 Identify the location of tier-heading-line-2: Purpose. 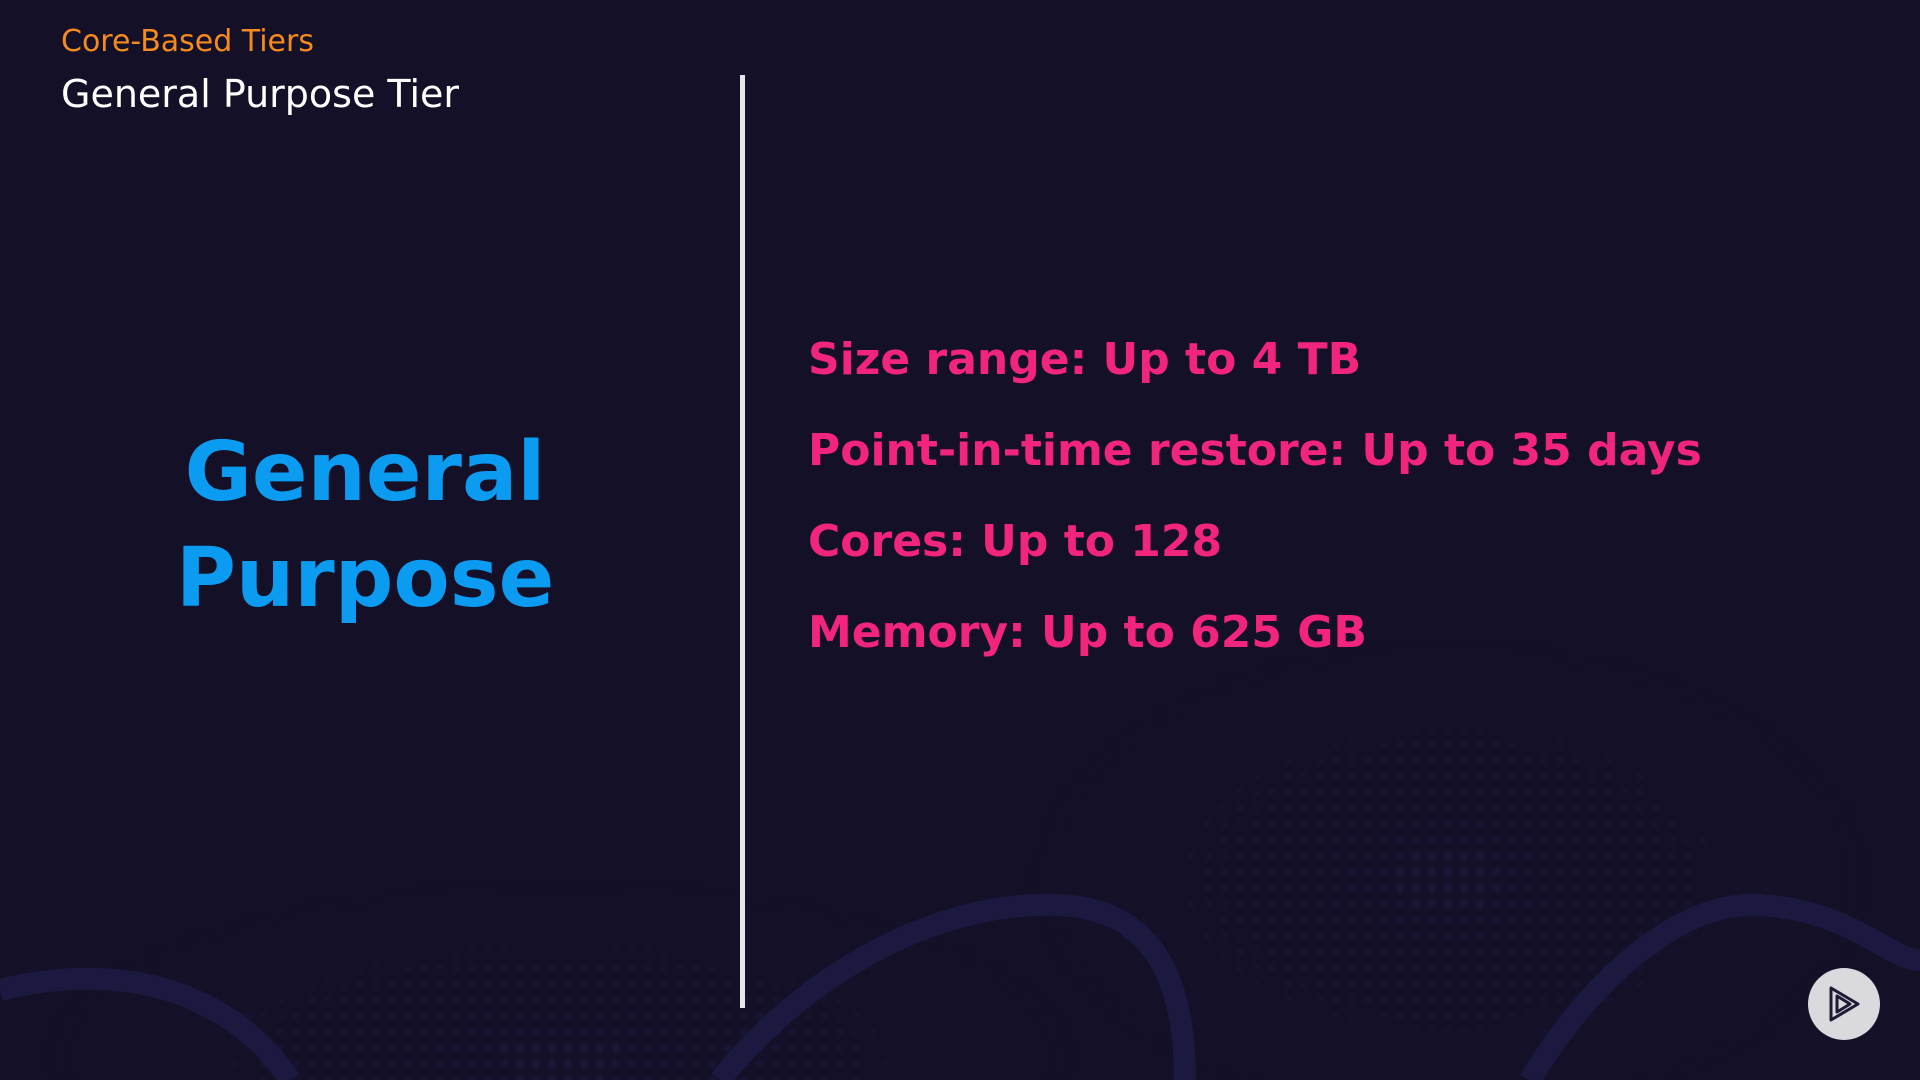
(365, 578).